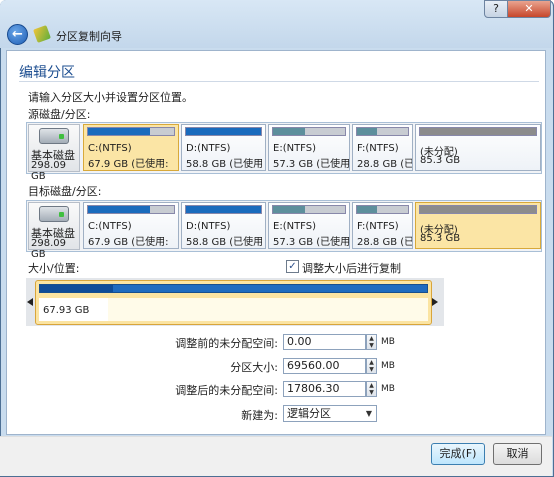  Describe the element at coordinates (47, 73) in the screenshot. I see `page-title: 编辑分区` at that location.